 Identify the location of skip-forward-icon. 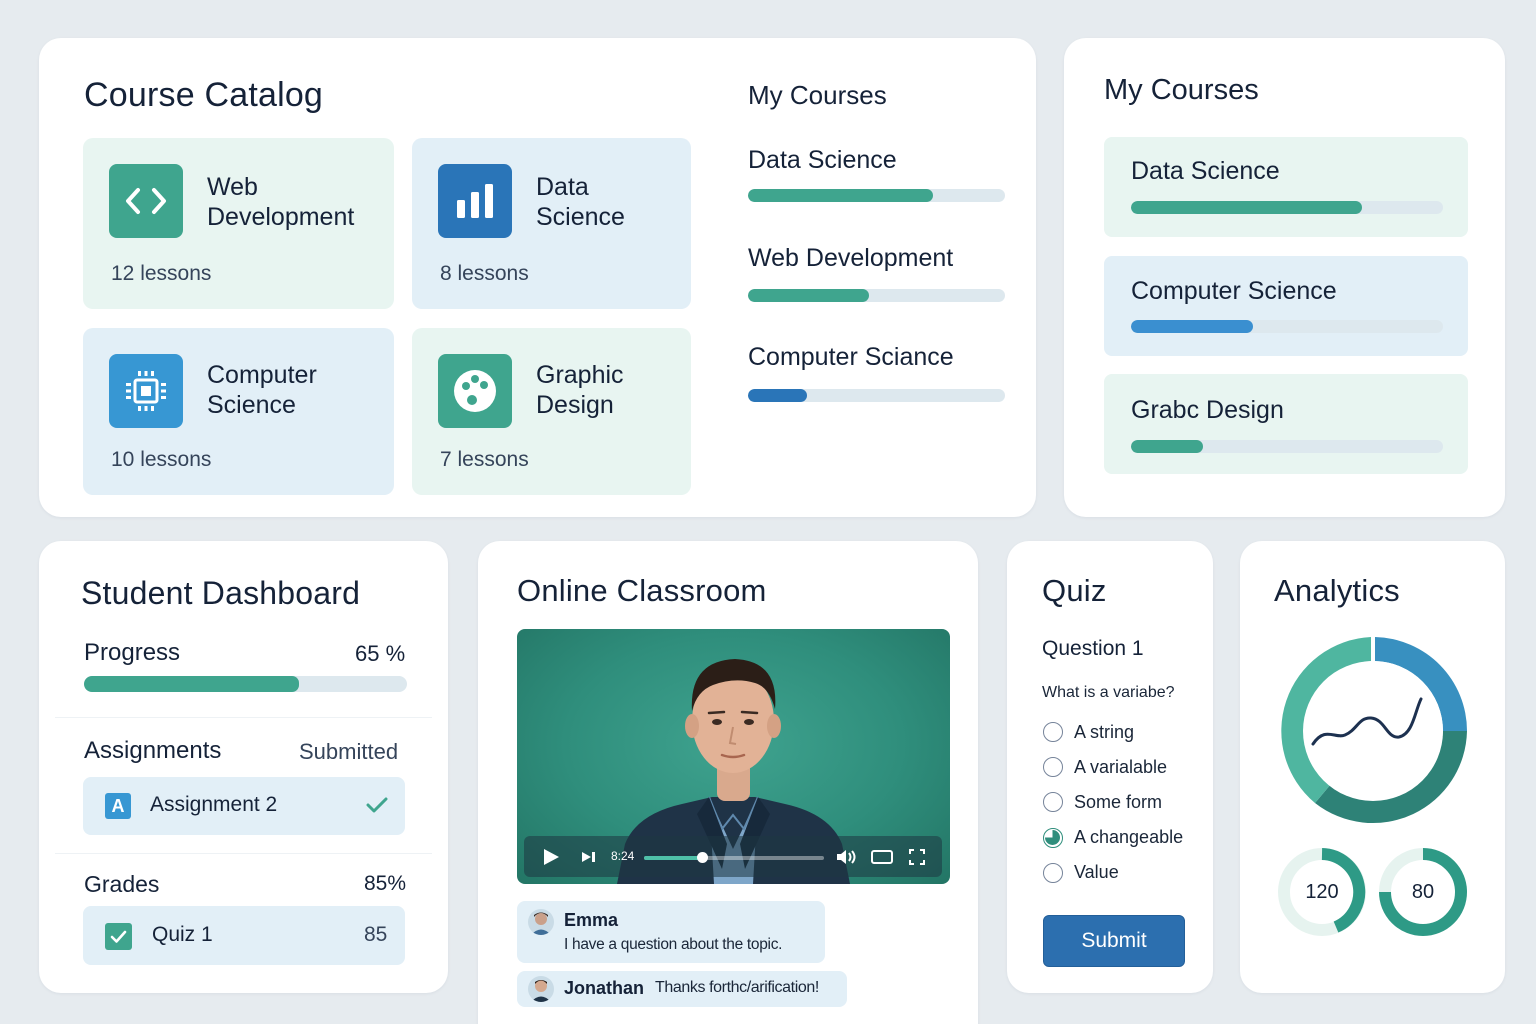
(589, 857).